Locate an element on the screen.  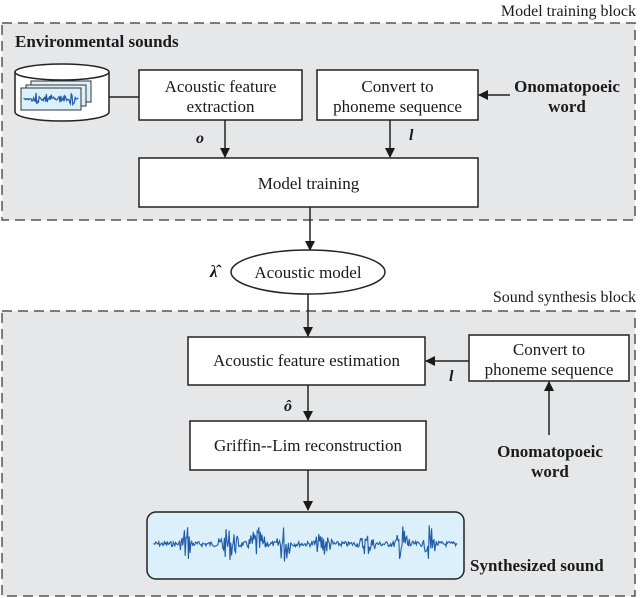
synthesis-block-caption: Sound synthesis block is located at coordinates (564, 297).